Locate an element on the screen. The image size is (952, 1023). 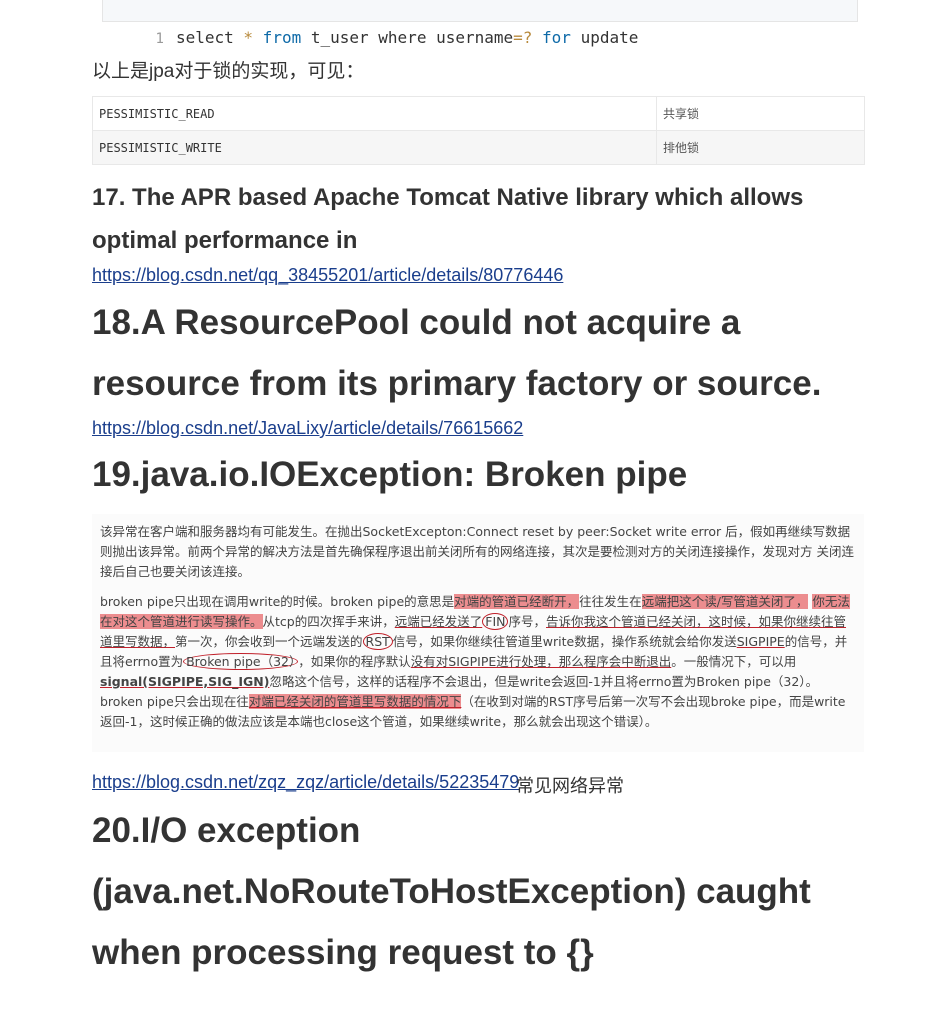
intro-paragraph: 以上是jpa对于锁的实现，可见： is located at coordinates (228, 71).